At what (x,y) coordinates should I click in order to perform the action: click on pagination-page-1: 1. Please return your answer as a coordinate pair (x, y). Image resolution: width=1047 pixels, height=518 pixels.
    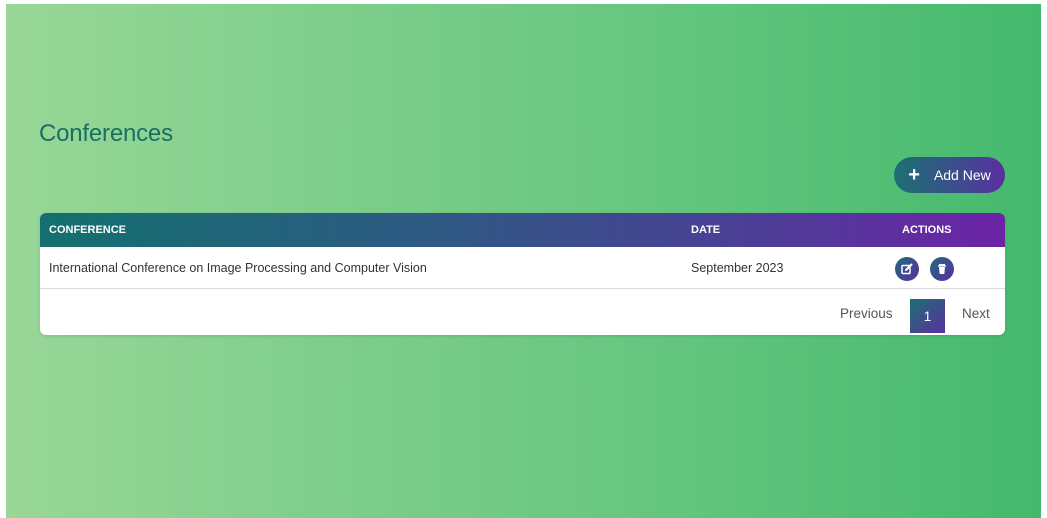
    Looking at the image, I should click on (927, 316).